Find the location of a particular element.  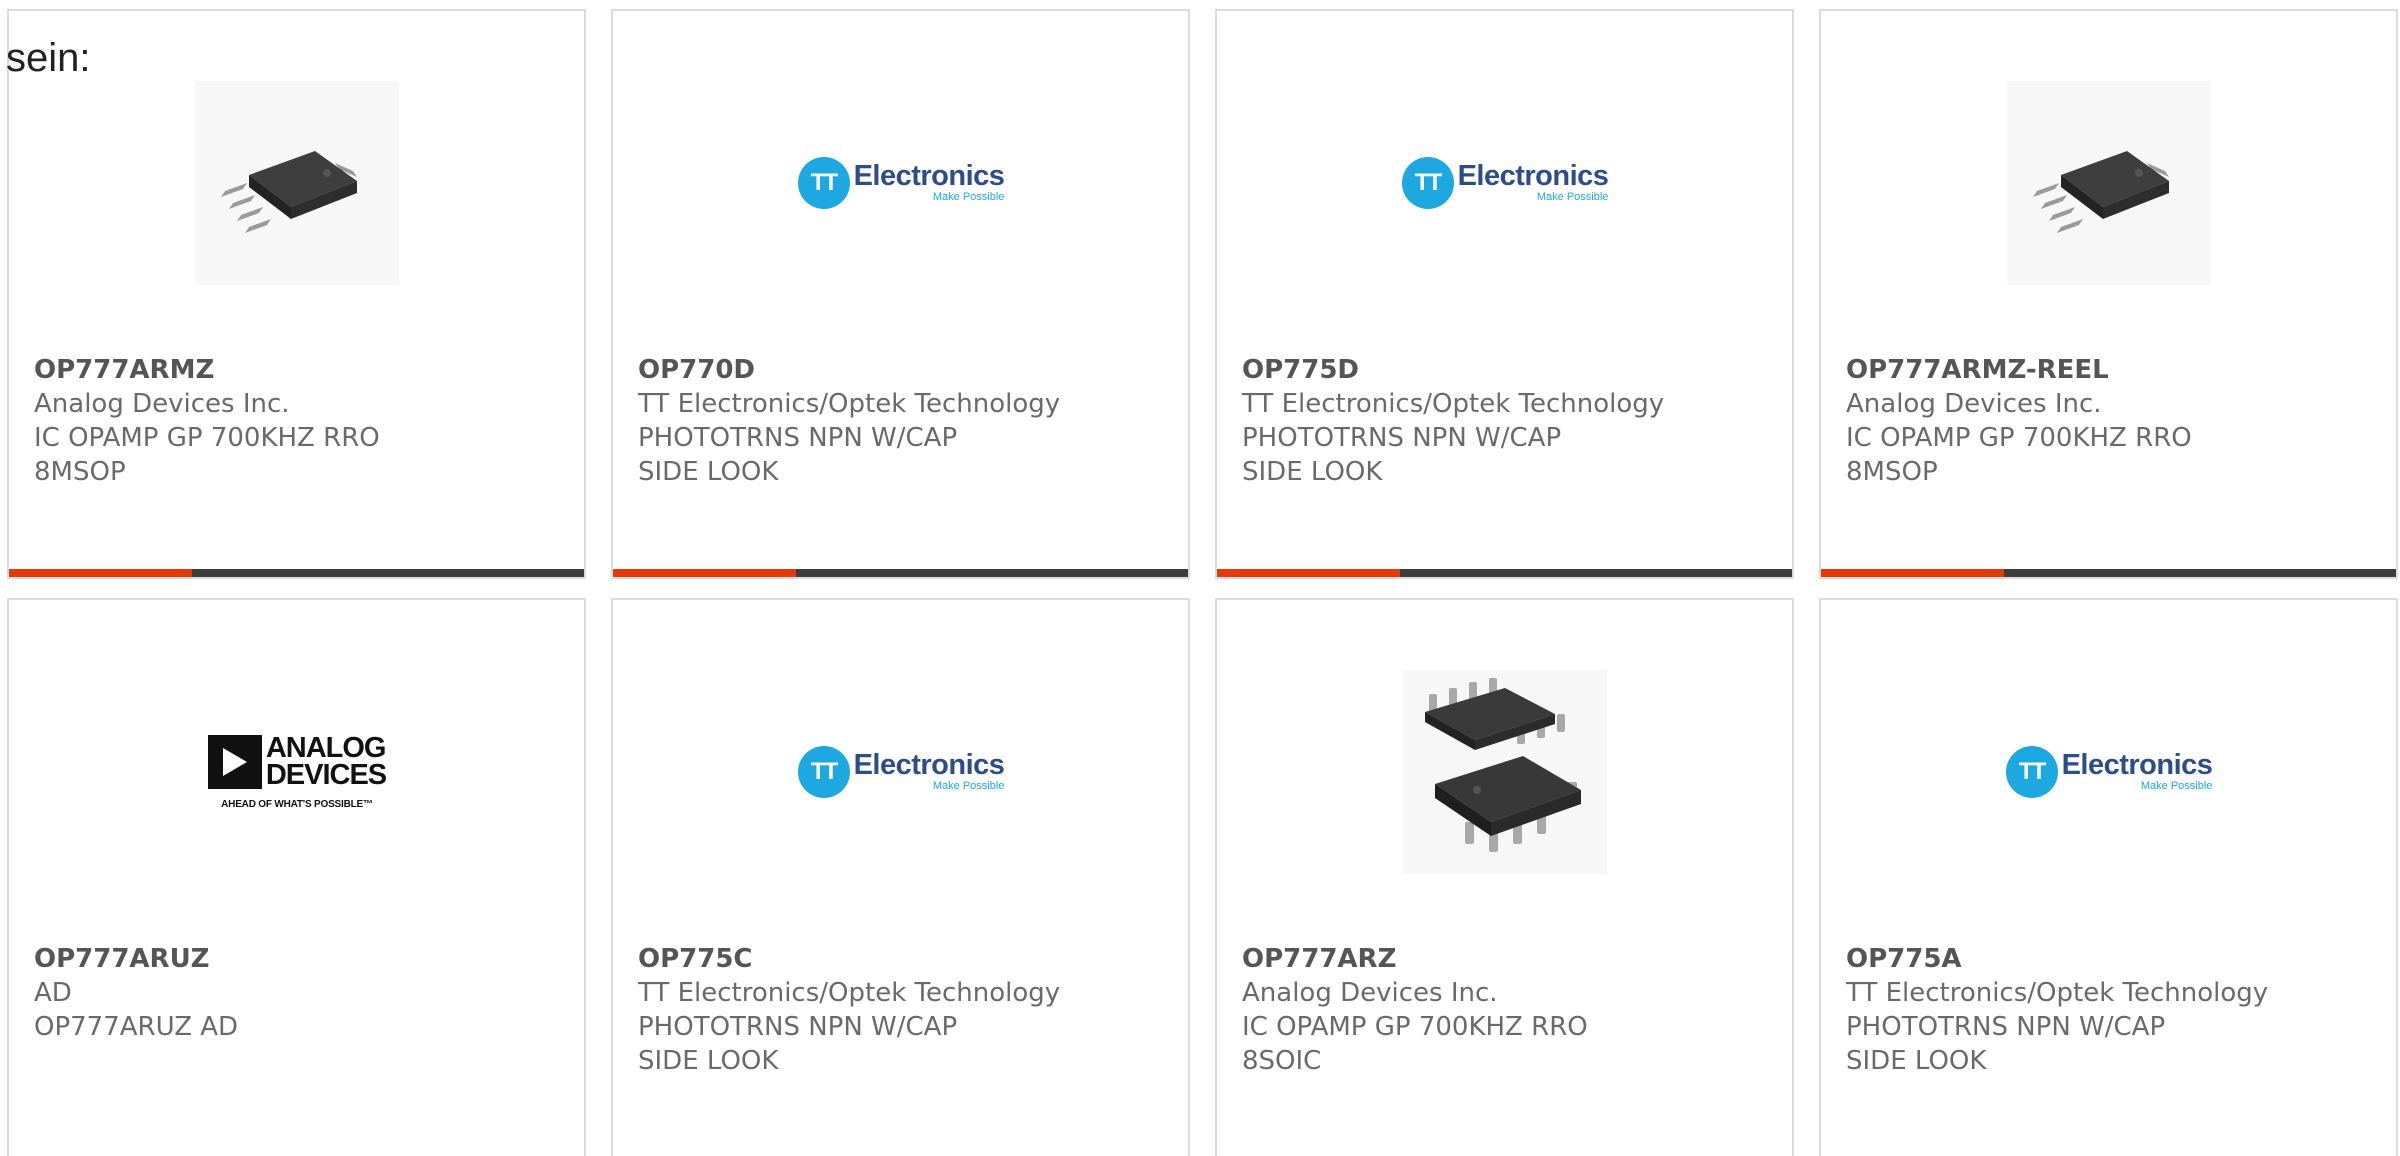

product-image: ANALOG DEVICES AHEAD OF WHAT'S POSSIBLE™ is located at coordinates (297, 772).